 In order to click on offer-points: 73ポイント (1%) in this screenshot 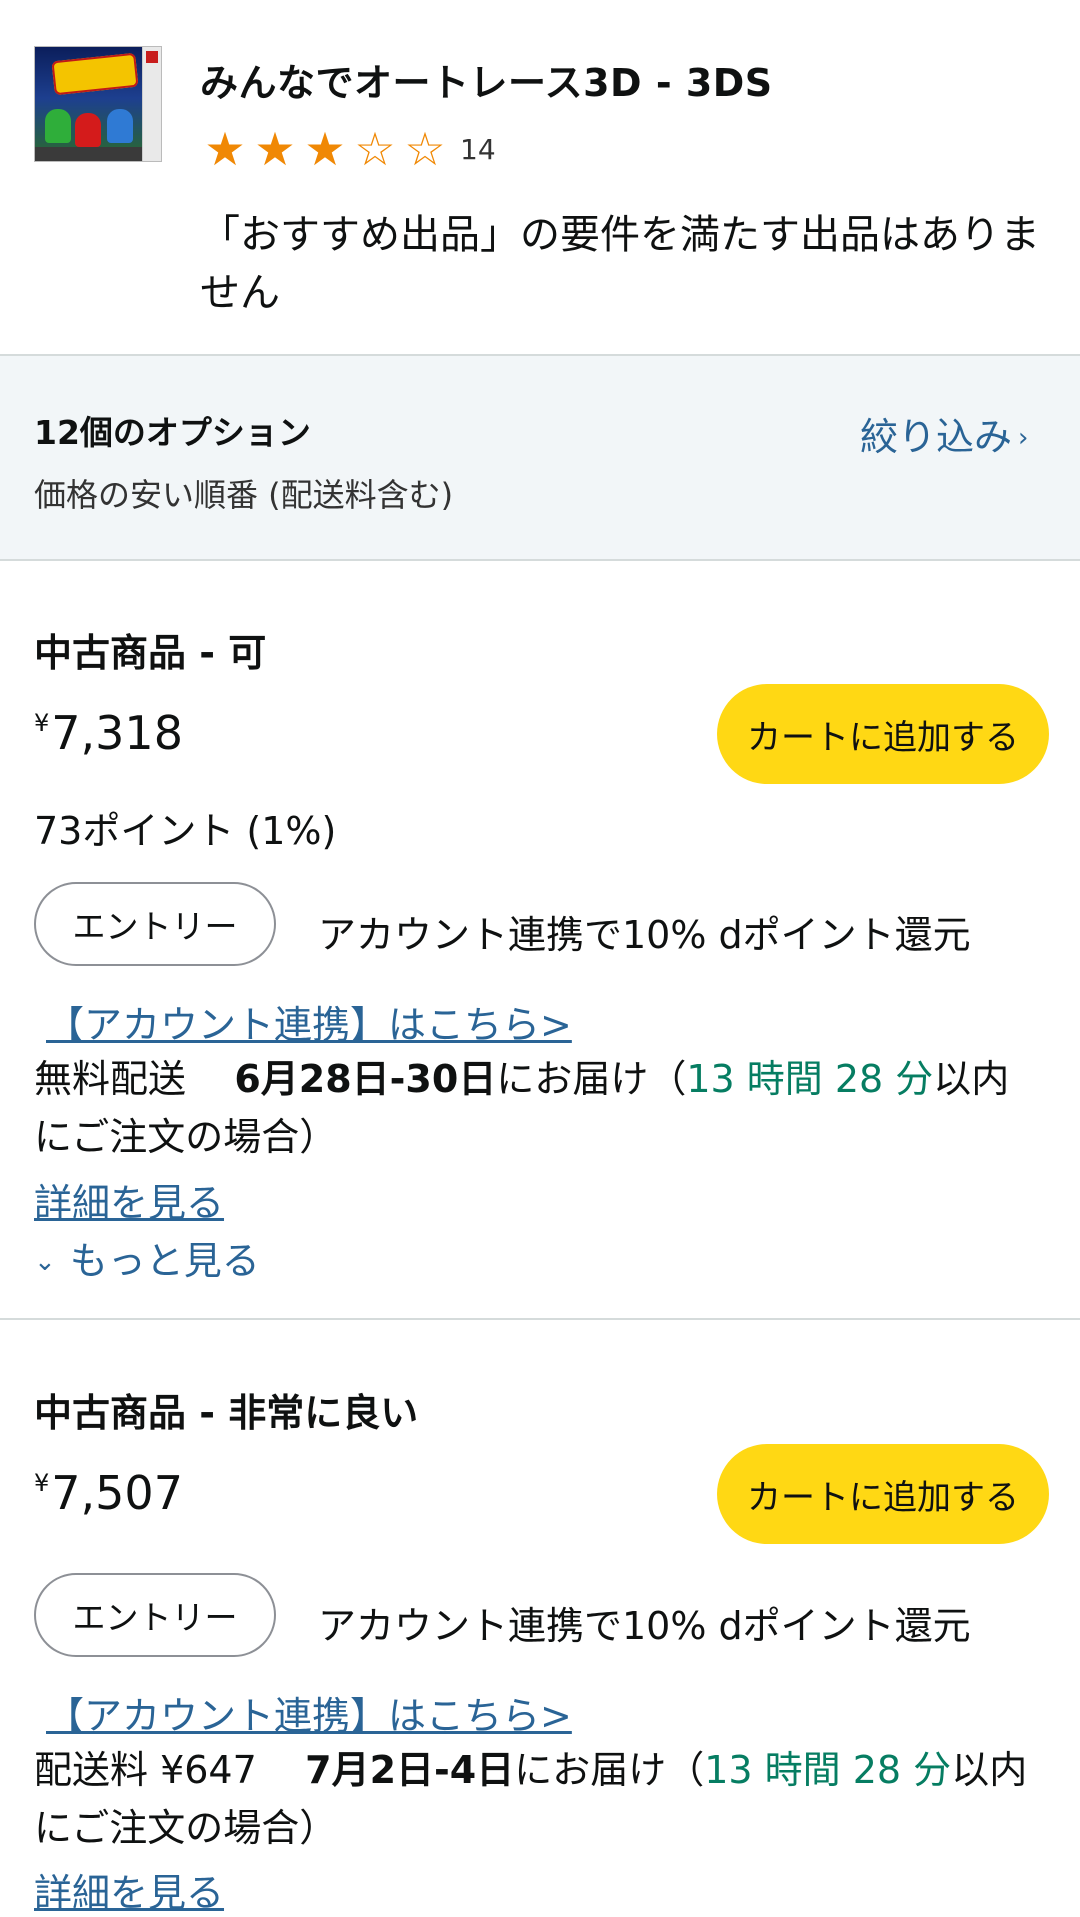, I will do `click(185, 831)`.